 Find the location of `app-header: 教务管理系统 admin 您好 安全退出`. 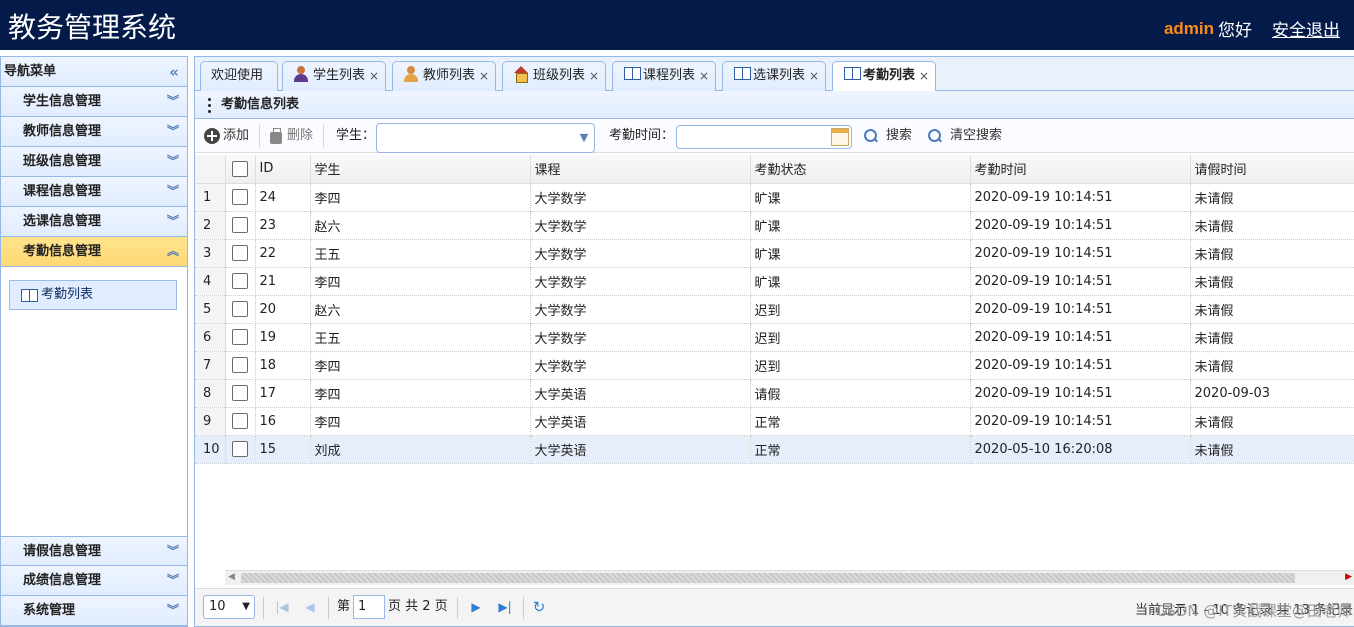

app-header: 教务管理系统 admin 您好 安全退出 is located at coordinates (677, 25).